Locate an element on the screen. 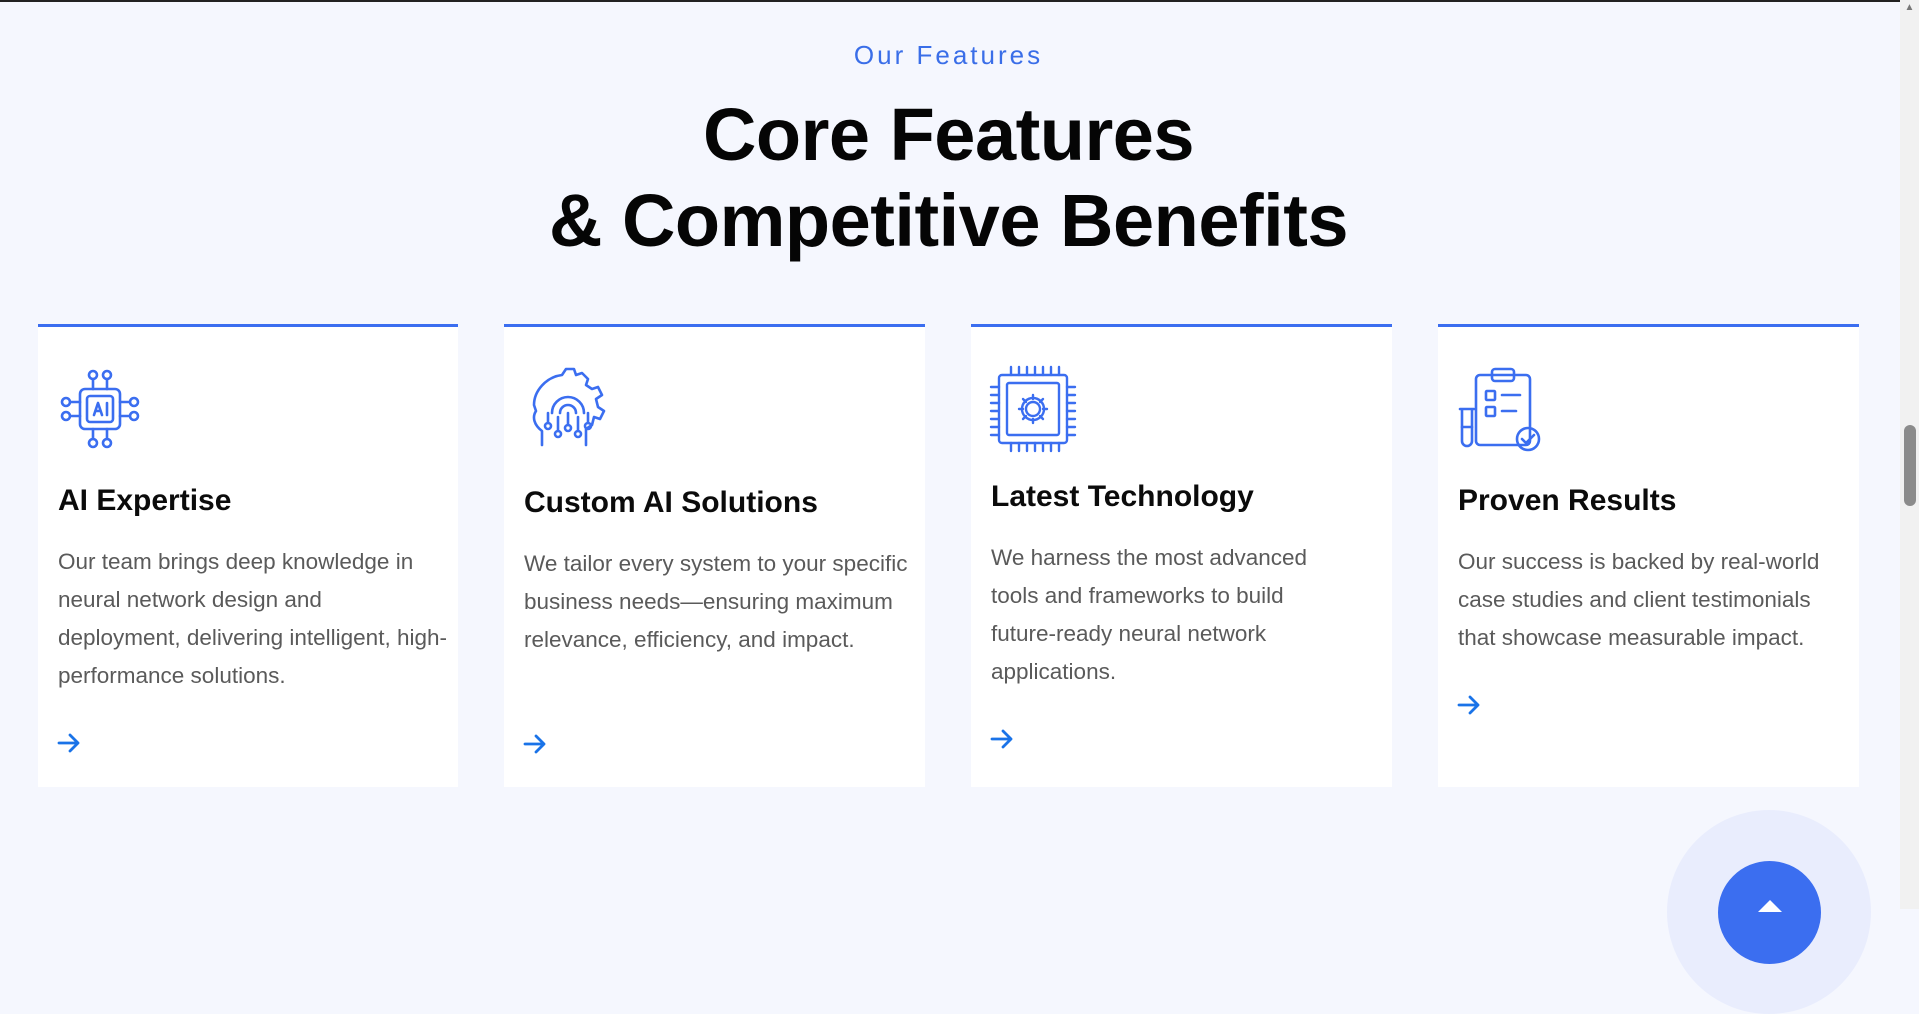 The height and width of the screenshot is (1014, 1919). feature-card-title: Latest Technology is located at coordinates (1122, 496).